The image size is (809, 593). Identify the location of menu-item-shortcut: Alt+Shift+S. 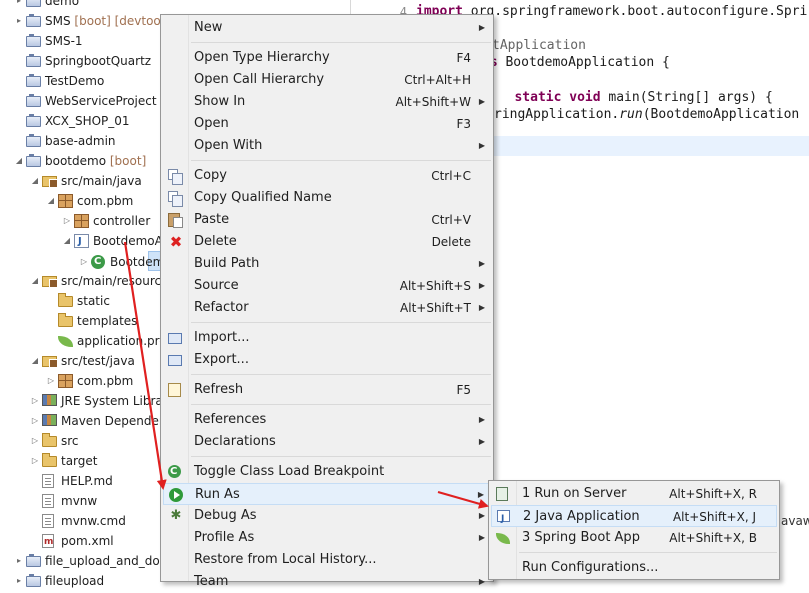
(435, 286).